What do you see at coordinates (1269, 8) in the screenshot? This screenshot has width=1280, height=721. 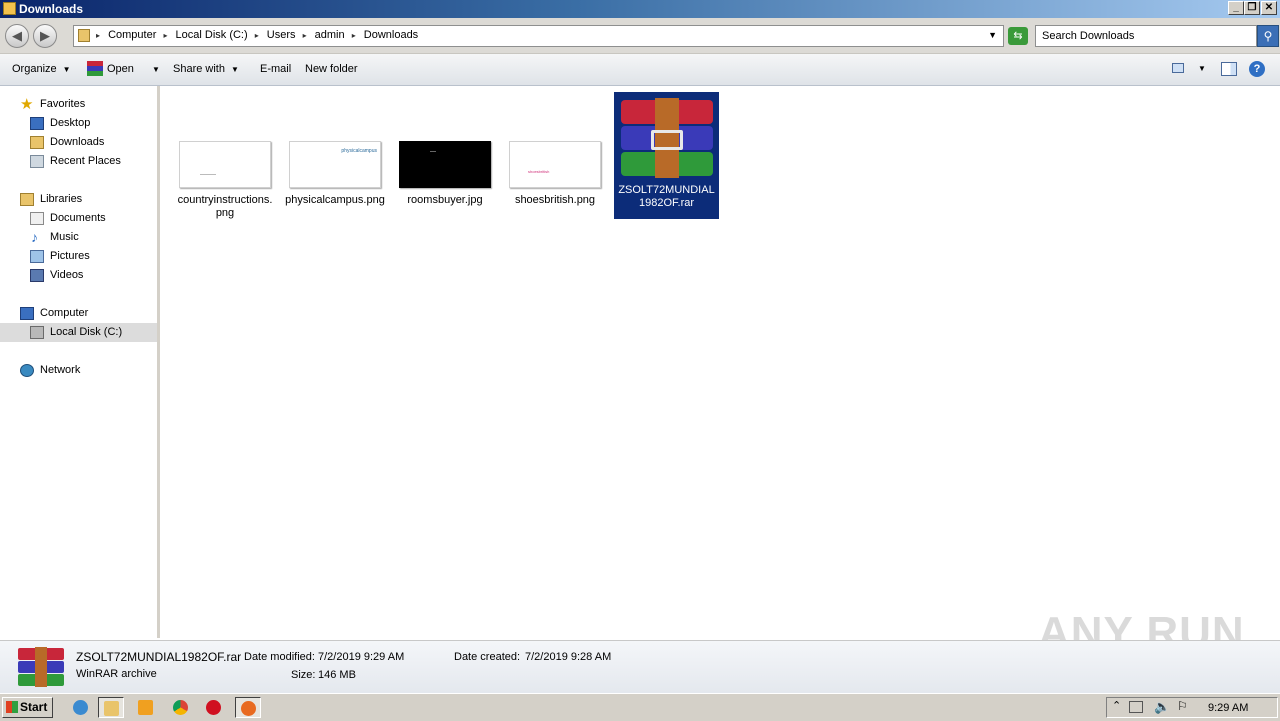 I see `close-button: ✕` at bounding box center [1269, 8].